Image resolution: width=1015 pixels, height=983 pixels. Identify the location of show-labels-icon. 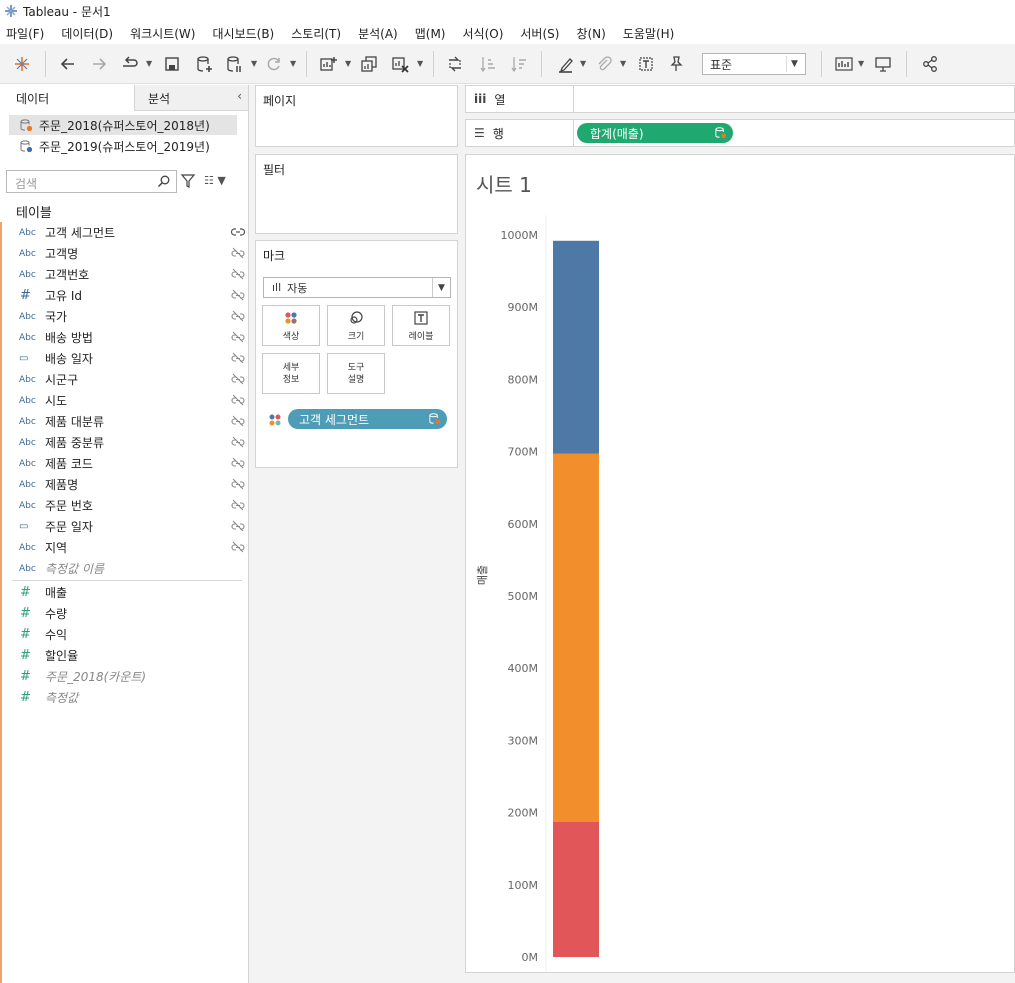
(646, 64).